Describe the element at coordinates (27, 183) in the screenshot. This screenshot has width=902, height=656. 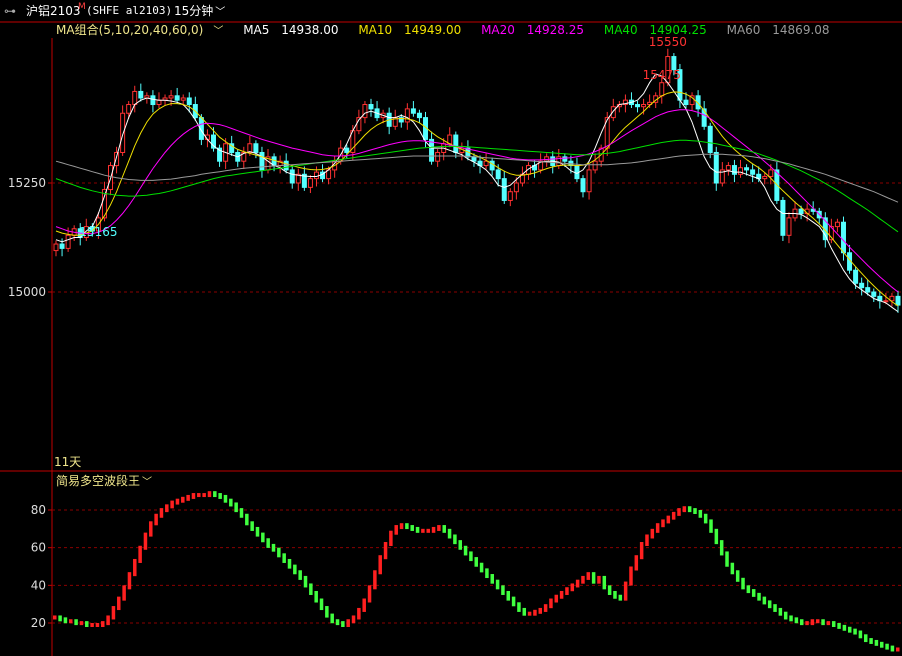
I see `price-tick-label: 15250` at that location.